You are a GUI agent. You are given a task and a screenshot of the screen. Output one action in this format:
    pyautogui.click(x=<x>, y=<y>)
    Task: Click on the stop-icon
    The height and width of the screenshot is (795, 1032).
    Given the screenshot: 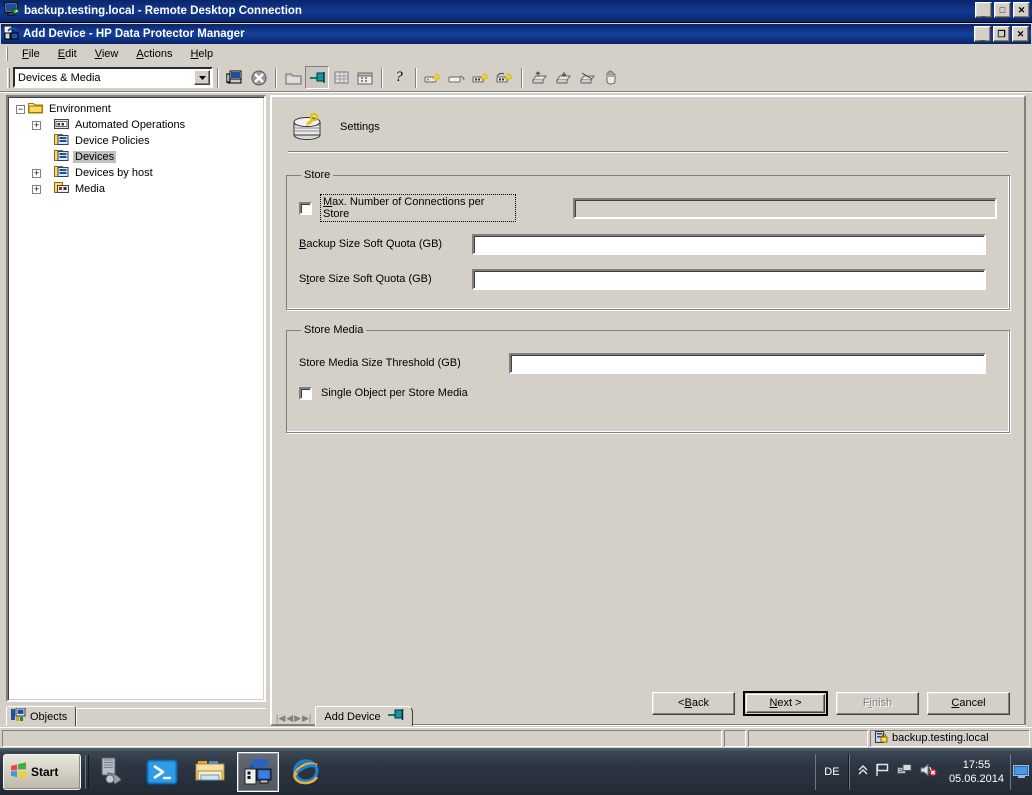 What is the action you would take?
    pyautogui.click(x=259, y=77)
    